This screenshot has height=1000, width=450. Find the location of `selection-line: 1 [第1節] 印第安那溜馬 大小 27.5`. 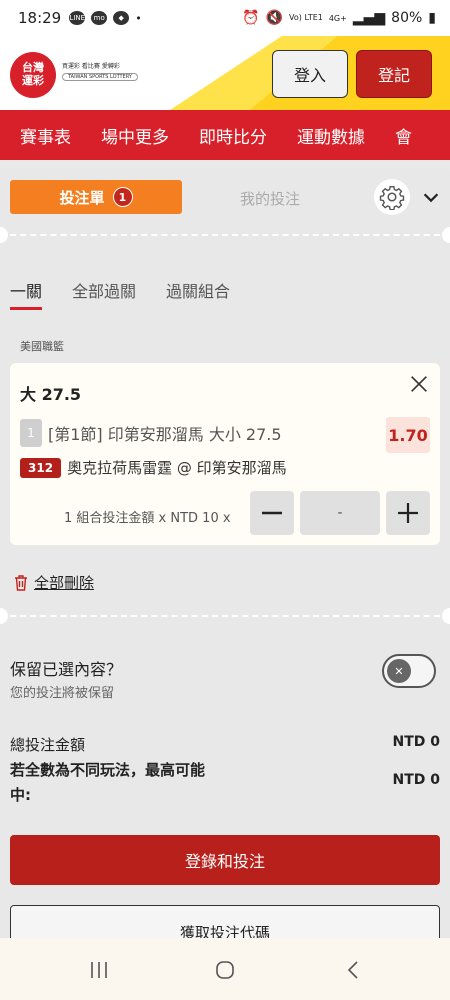

selection-line: 1 [第1節] 印第安那溜馬 大小 27.5 is located at coordinates (151, 433).